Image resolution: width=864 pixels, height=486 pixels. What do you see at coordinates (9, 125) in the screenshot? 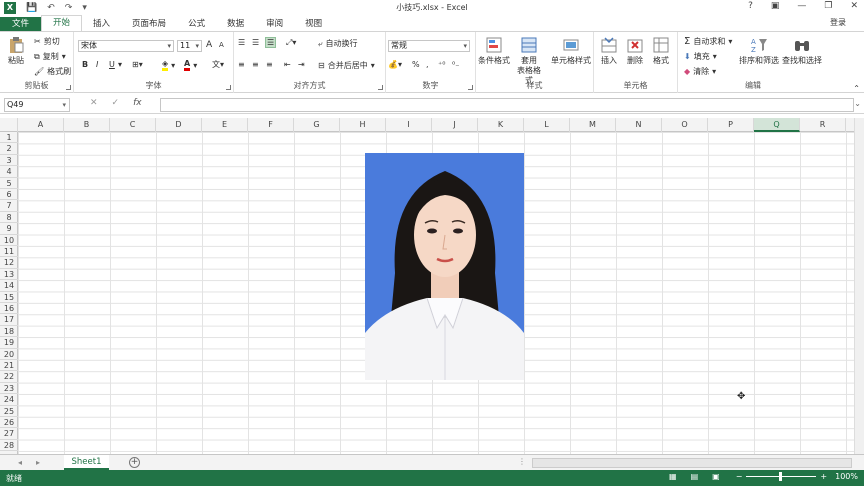
I see `select-all-corner` at bounding box center [9, 125].